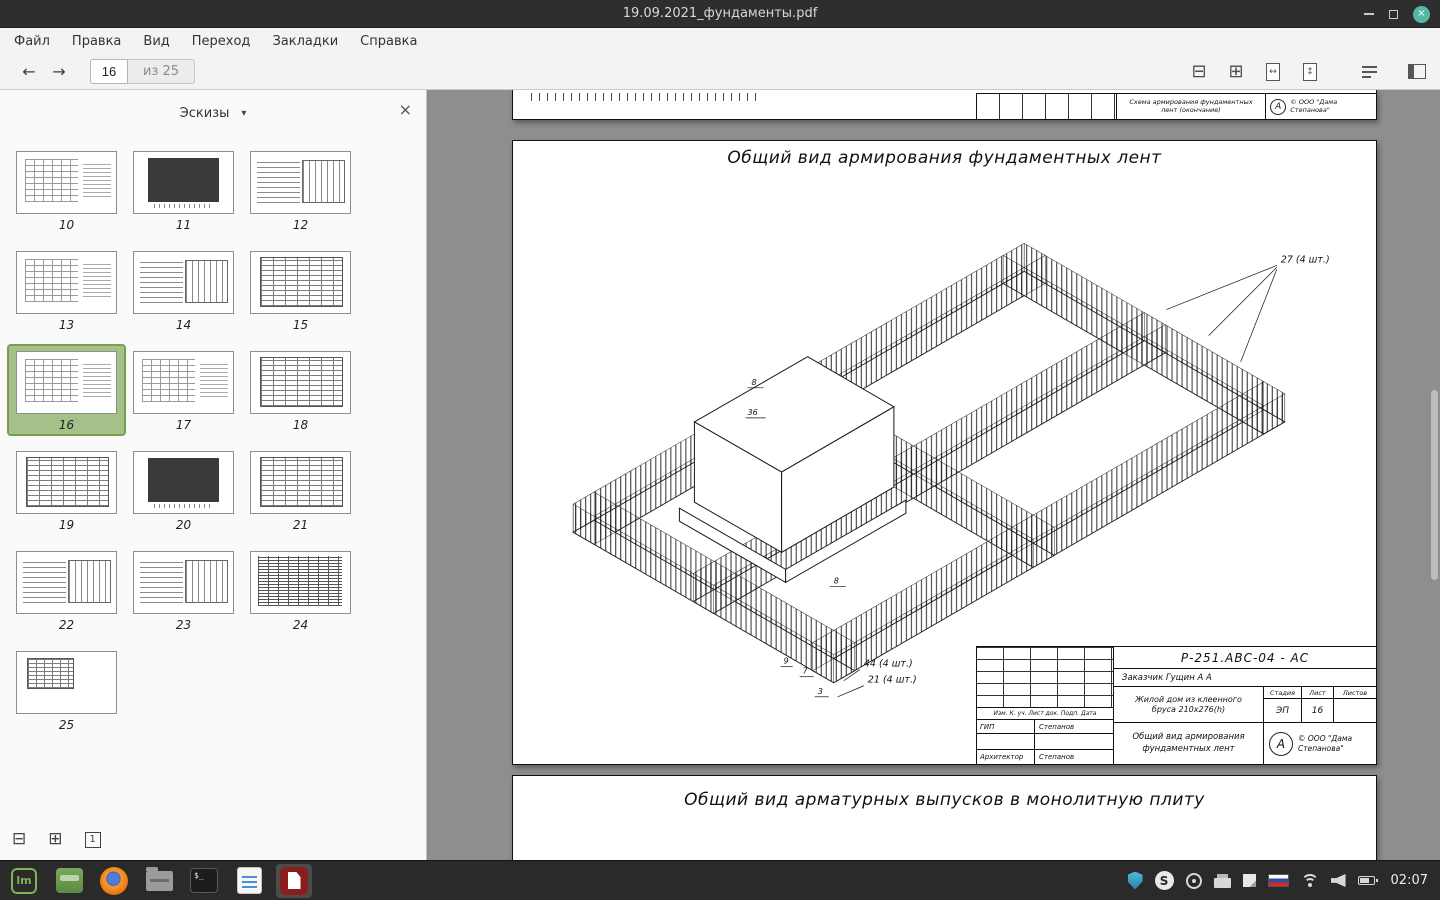 Image resolution: width=1440 pixels, height=900 pixels. I want to click on menu-file: Файл, so click(32, 41).